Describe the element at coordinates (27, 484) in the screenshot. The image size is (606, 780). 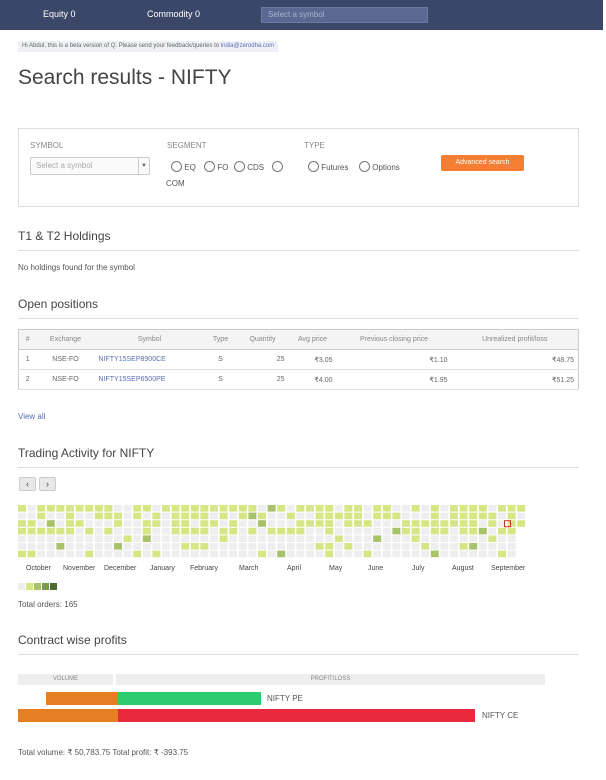
I see `prev-year-button: ‹` at that location.